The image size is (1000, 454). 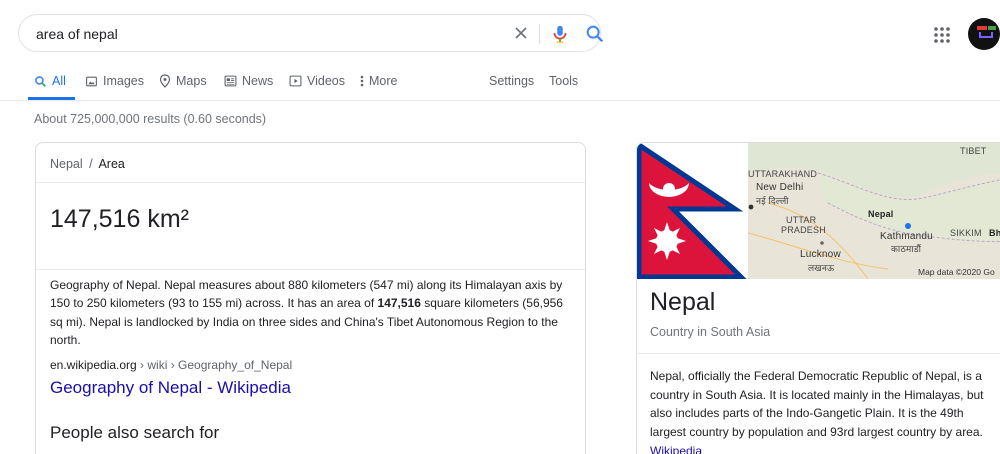 I want to click on map-label: UTTARAKHAND, so click(x=783, y=174).